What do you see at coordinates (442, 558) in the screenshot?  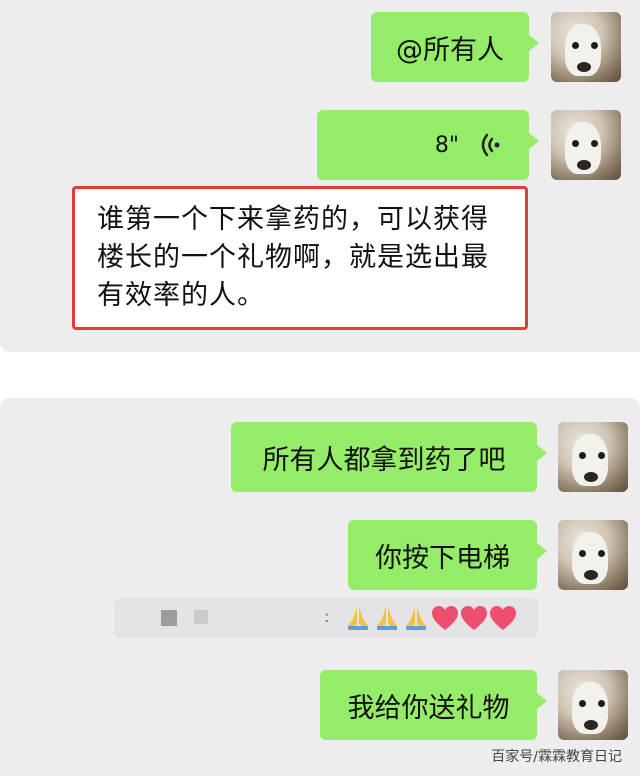 I see `message-text: 你按下电梯` at bounding box center [442, 558].